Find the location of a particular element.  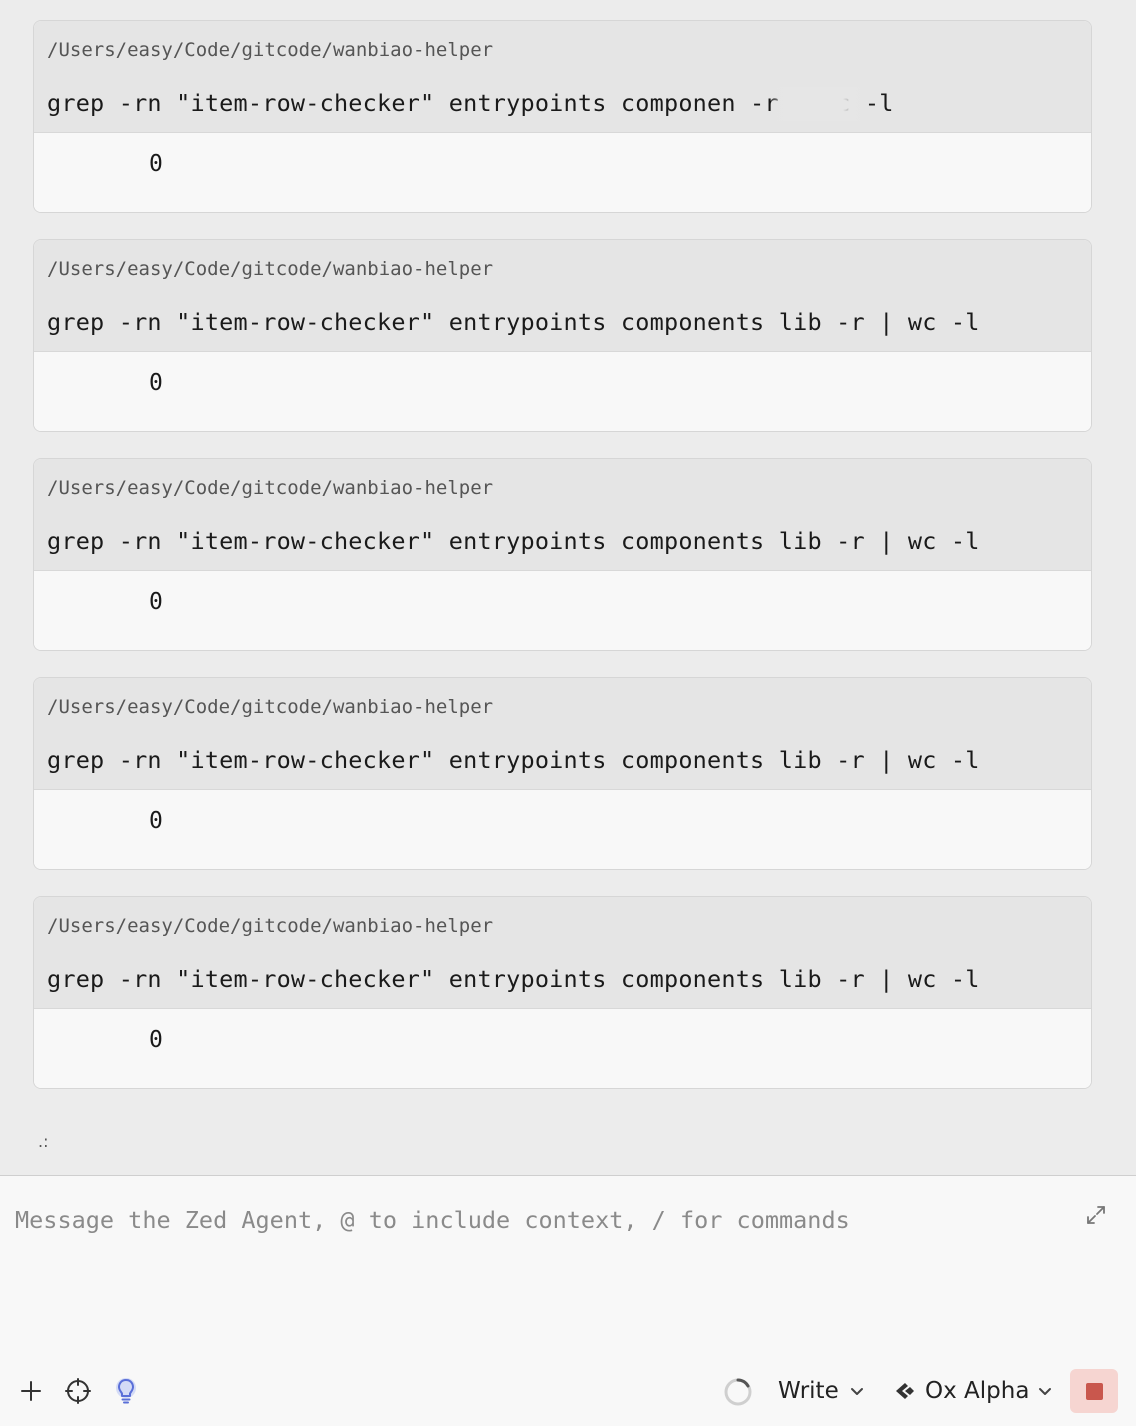

model-selector: Ox Alpha is located at coordinates (973, 1391).